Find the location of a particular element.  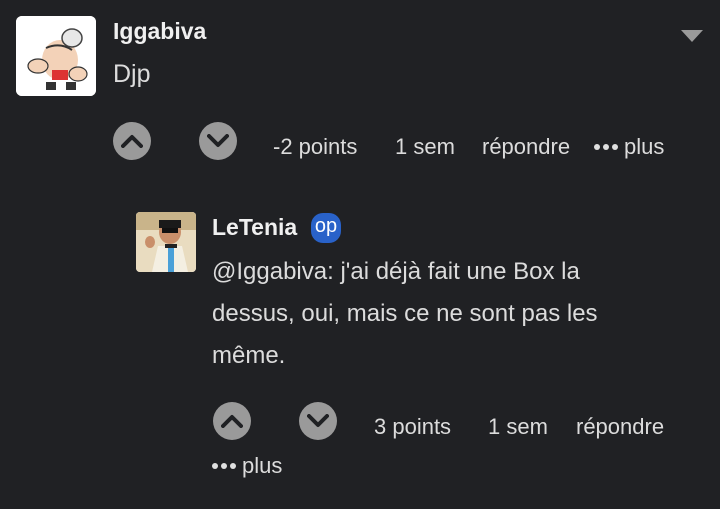

caret-down-icon is located at coordinates (692, 39).